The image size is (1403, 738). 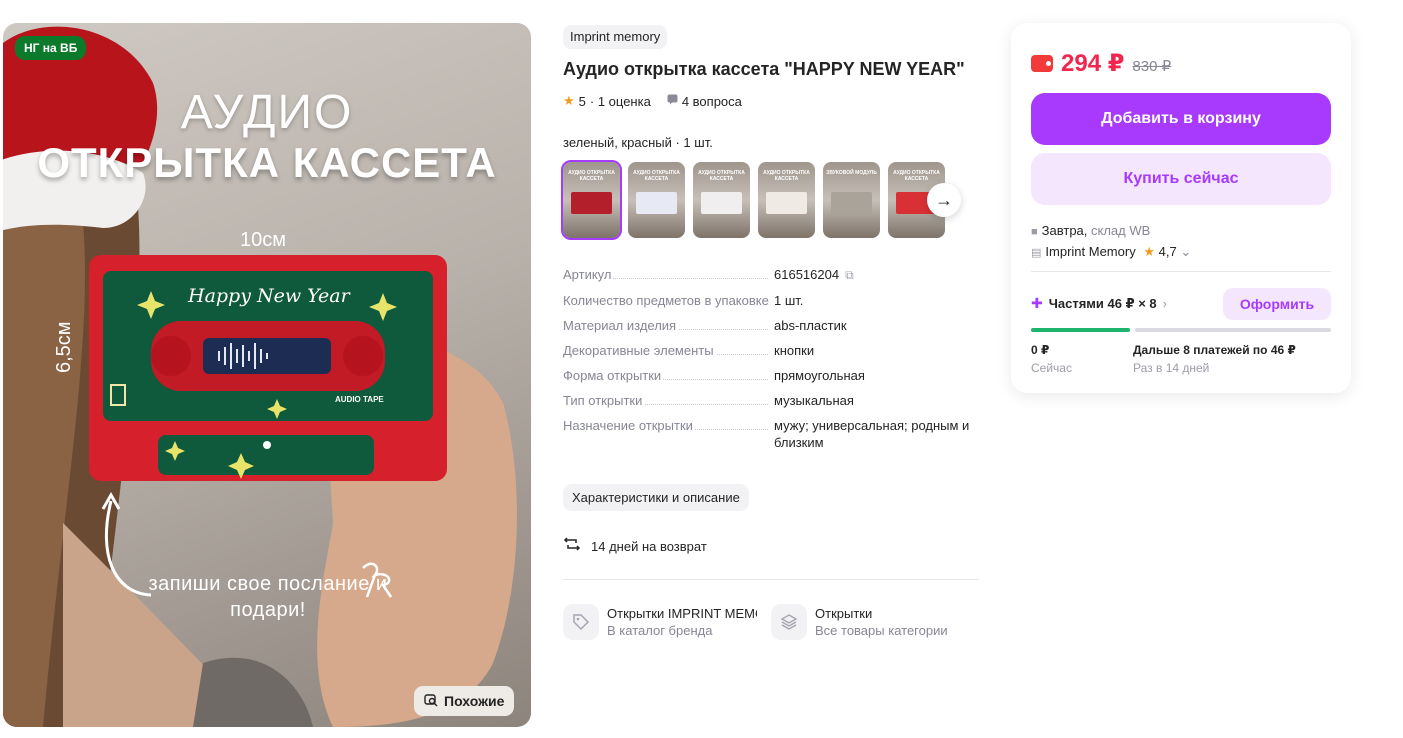 What do you see at coordinates (1034, 232) in the screenshot?
I see `box-icon: ■` at bounding box center [1034, 232].